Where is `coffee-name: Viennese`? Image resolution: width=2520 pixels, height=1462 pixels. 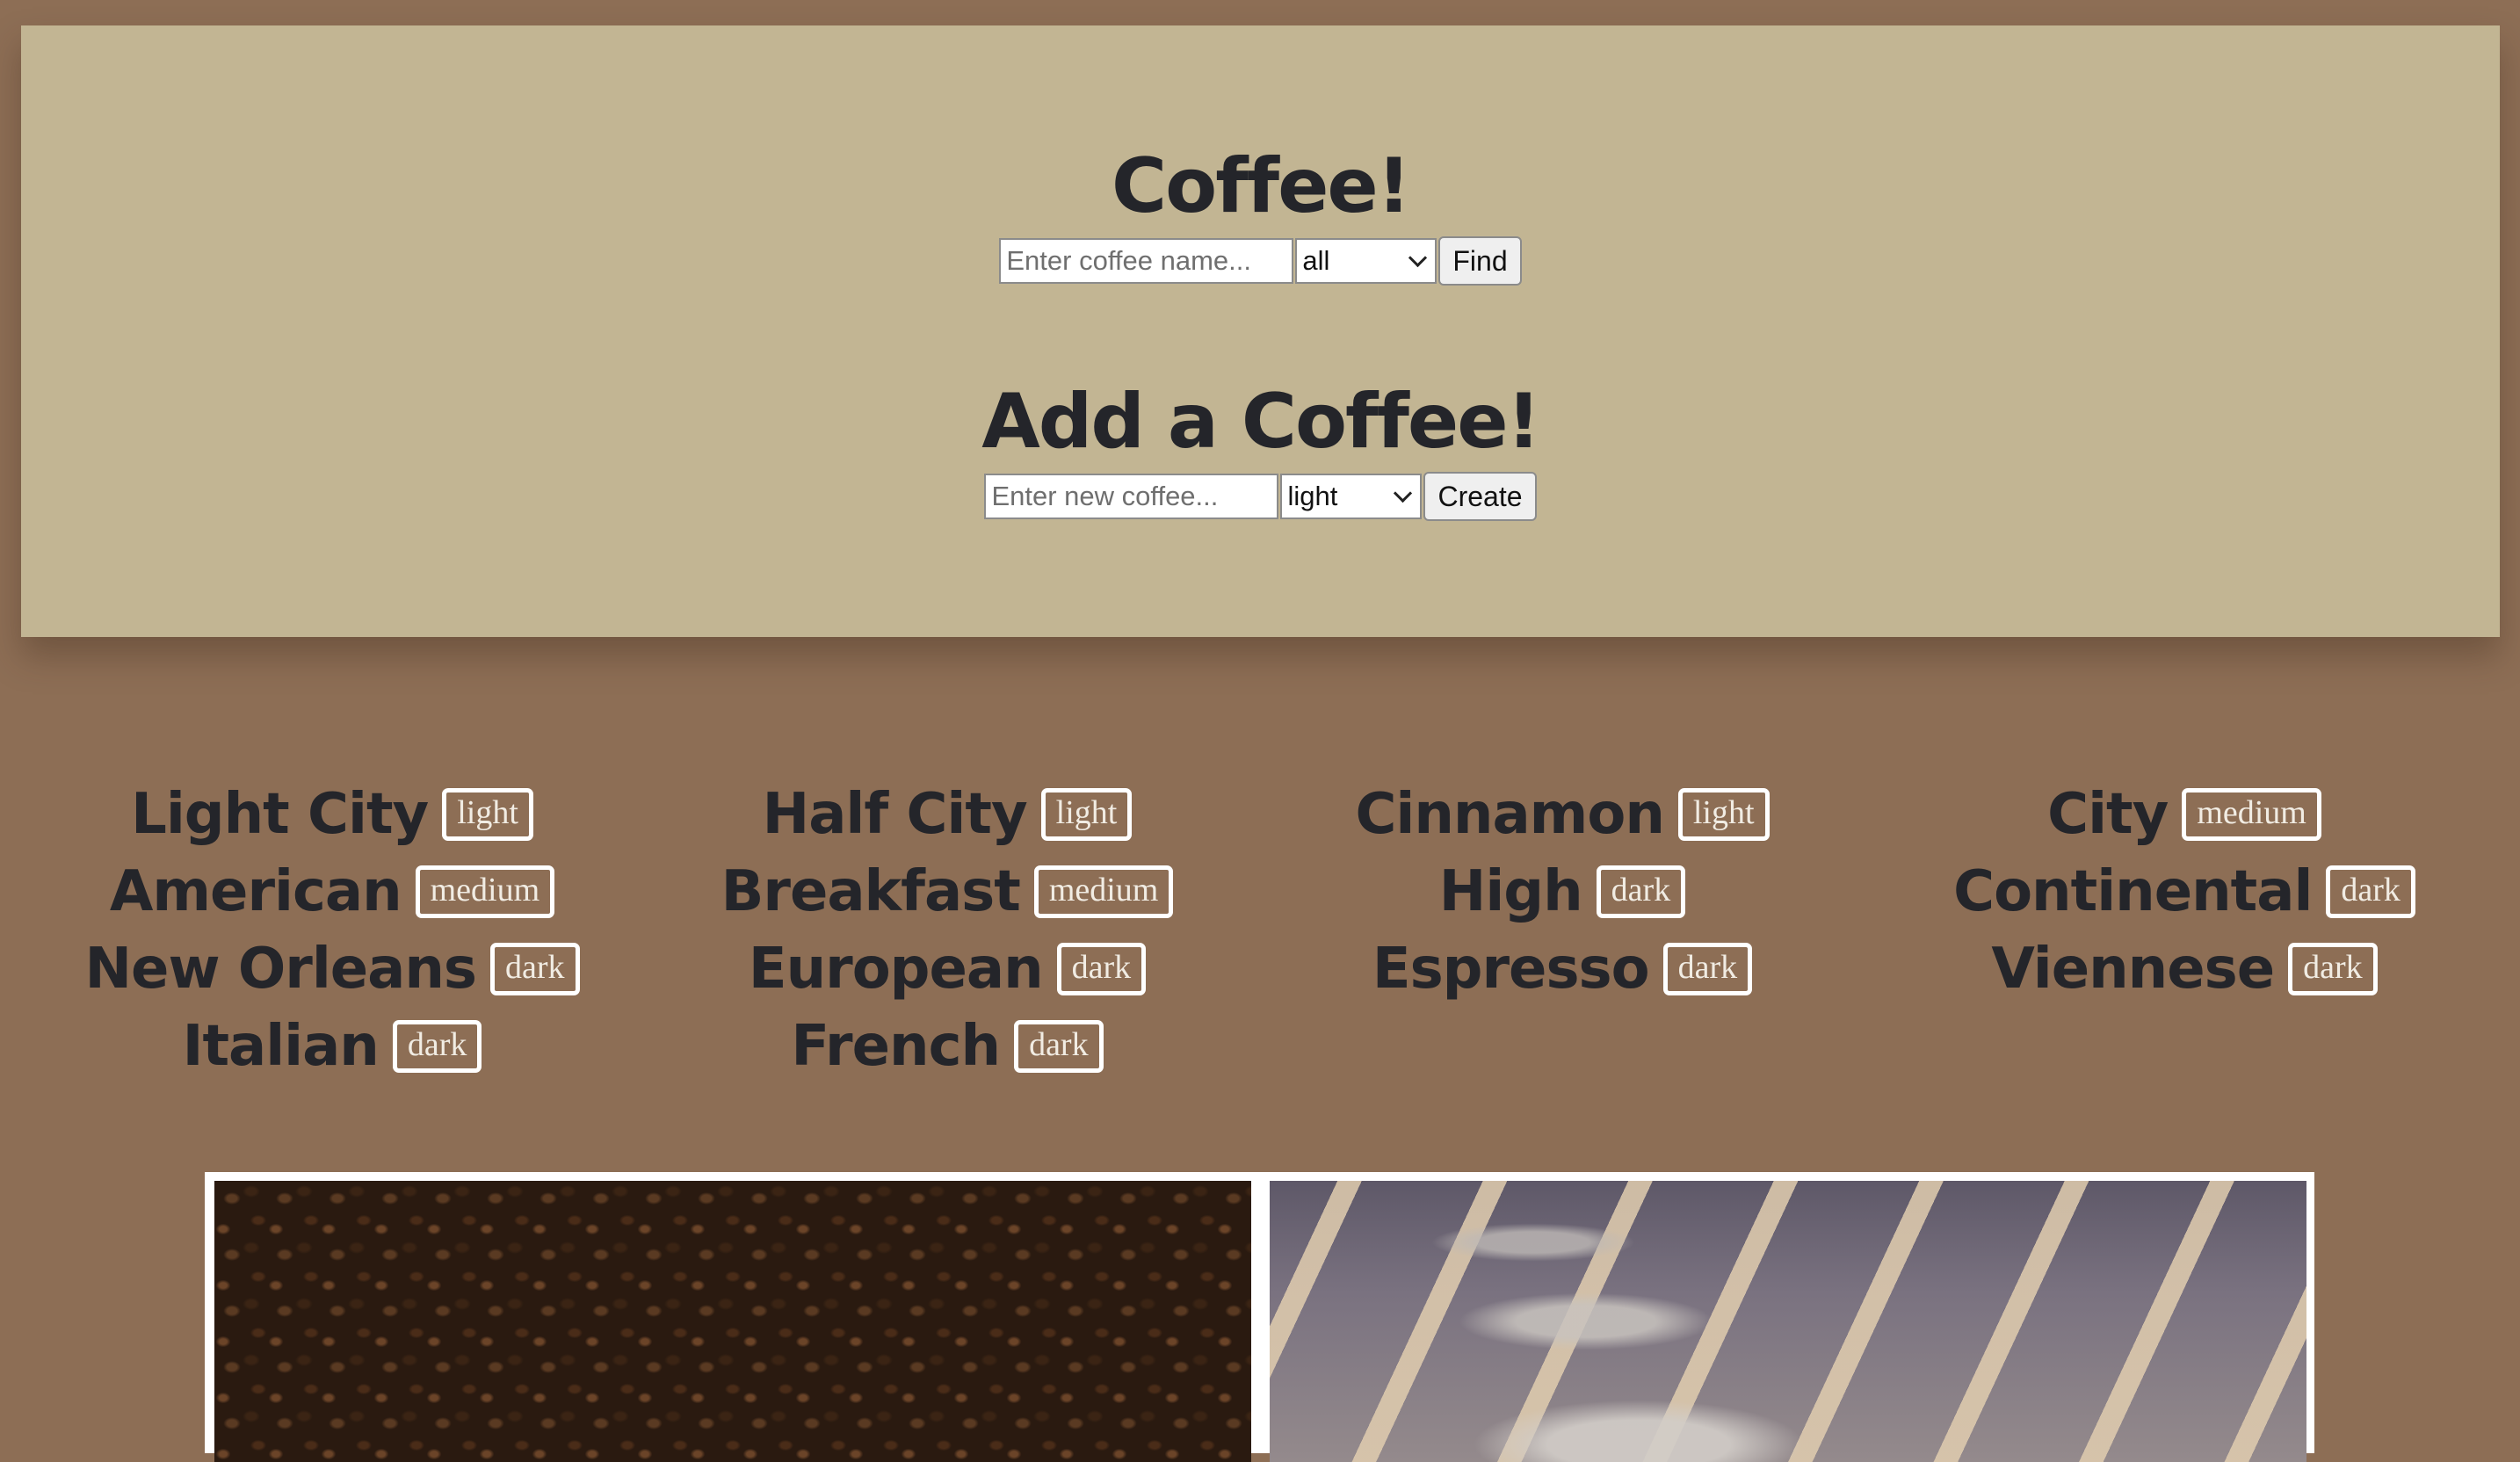 coffee-name: Viennese is located at coordinates (2133, 969).